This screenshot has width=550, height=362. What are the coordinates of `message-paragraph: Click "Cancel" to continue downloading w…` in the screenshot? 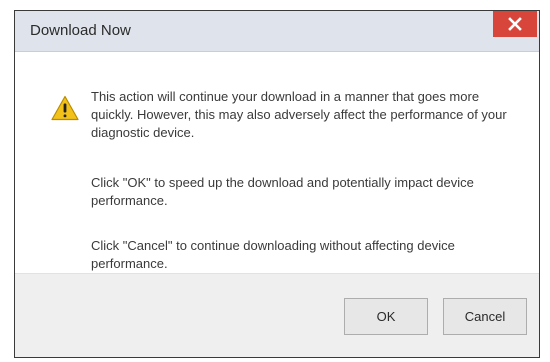 It's located at (273, 254).